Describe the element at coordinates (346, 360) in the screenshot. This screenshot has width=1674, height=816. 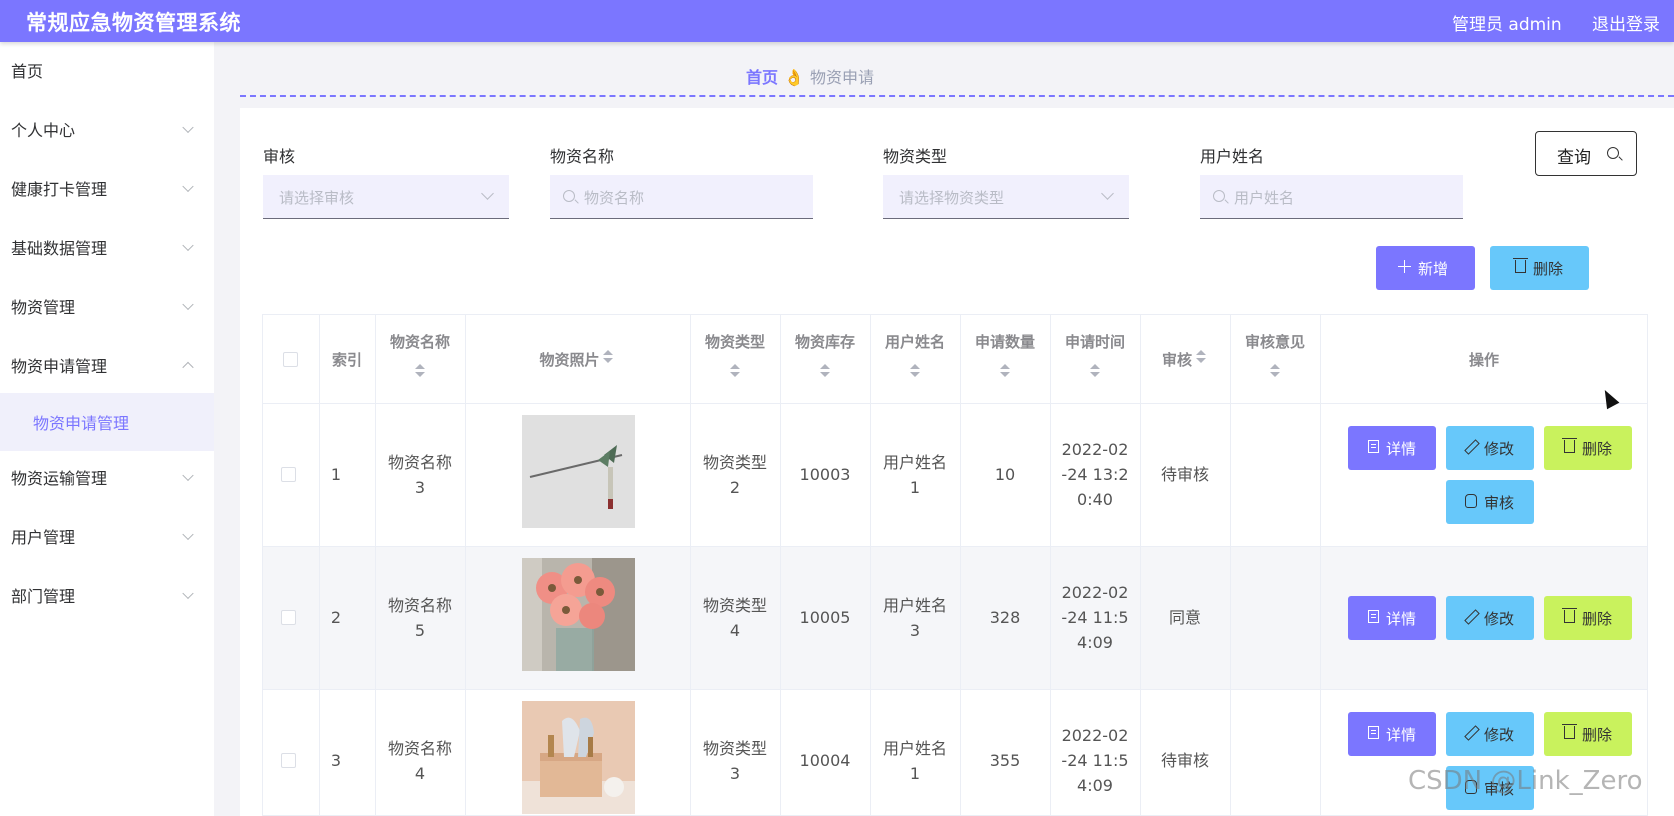
I see `col-header-index: 索引` at that location.